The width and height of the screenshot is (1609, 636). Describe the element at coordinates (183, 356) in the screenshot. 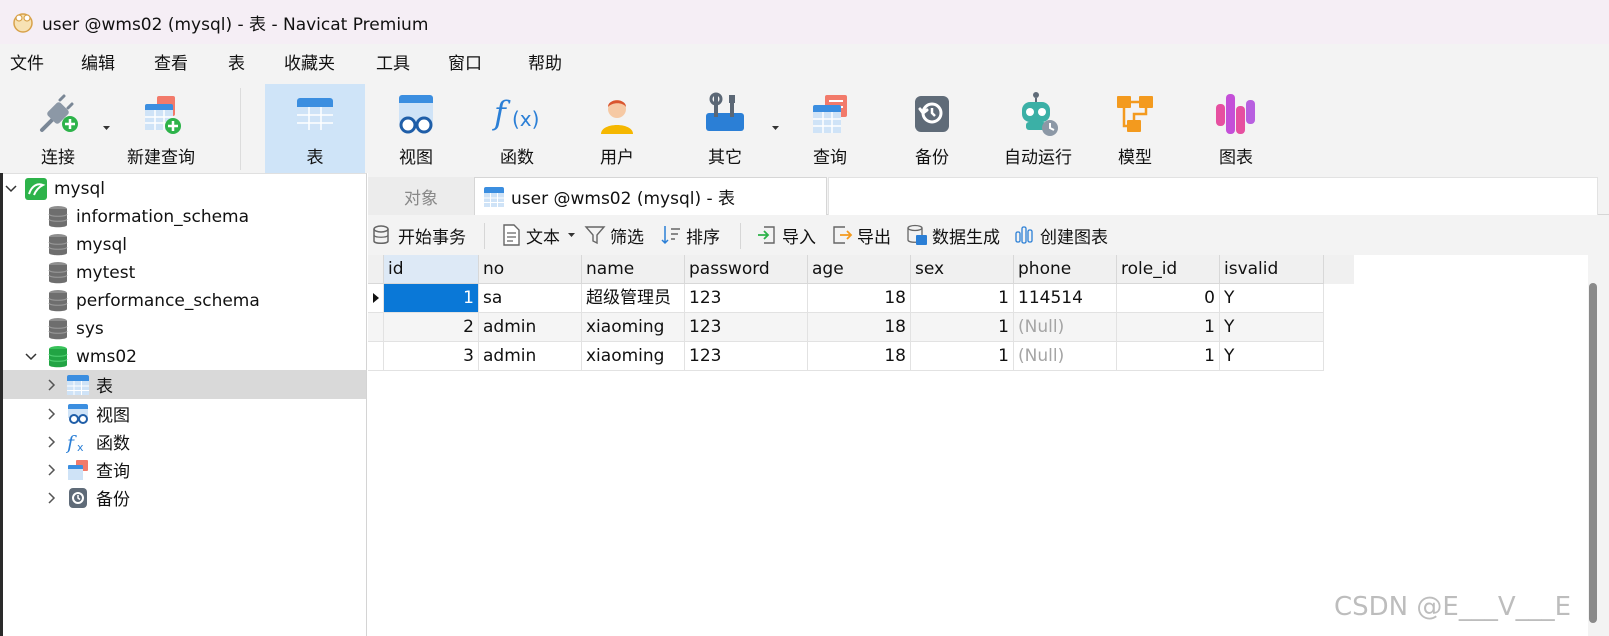

I see `tree-db-wms02: wms02` at that location.